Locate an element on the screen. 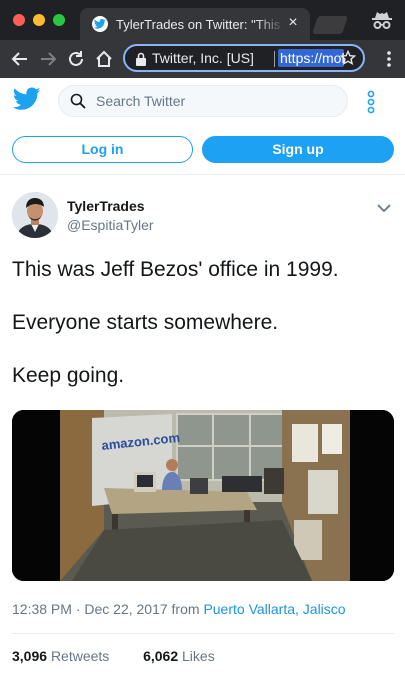 The width and height of the screenshot is (405, 680). tweet-line: This was Jeff Bezos' office in 1999. is located at coordinates (175, 269).